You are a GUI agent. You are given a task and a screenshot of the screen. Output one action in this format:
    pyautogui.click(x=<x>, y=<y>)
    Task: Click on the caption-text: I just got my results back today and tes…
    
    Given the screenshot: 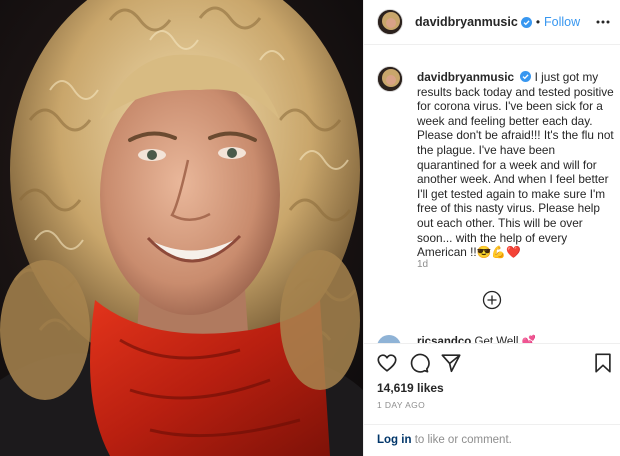 What is the action you would take?
    pyautogui.click(x=515, y=165)
    